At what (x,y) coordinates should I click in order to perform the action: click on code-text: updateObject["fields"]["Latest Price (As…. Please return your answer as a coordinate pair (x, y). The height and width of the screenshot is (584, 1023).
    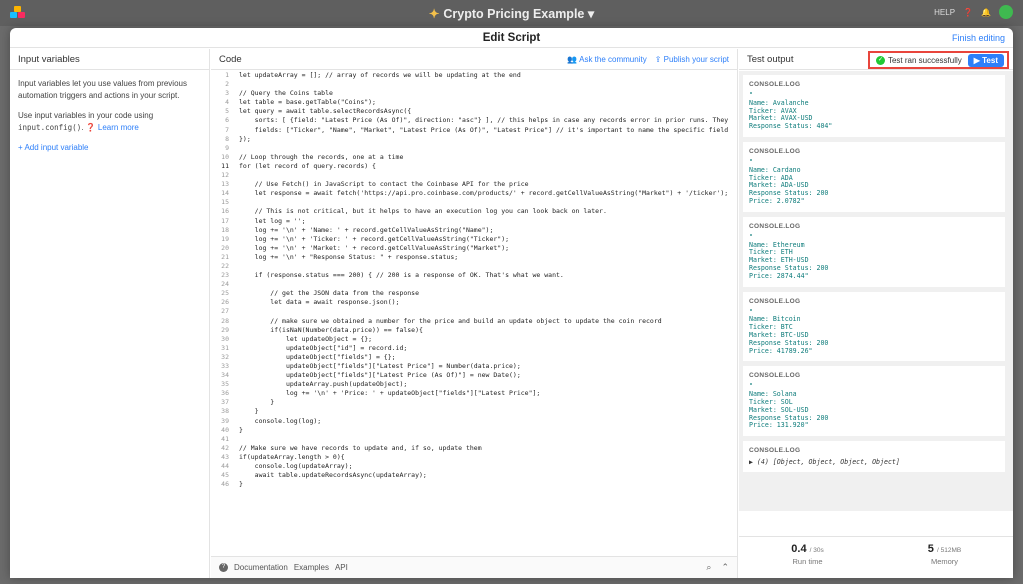
    Looking at the image, I should click on (380, 375).